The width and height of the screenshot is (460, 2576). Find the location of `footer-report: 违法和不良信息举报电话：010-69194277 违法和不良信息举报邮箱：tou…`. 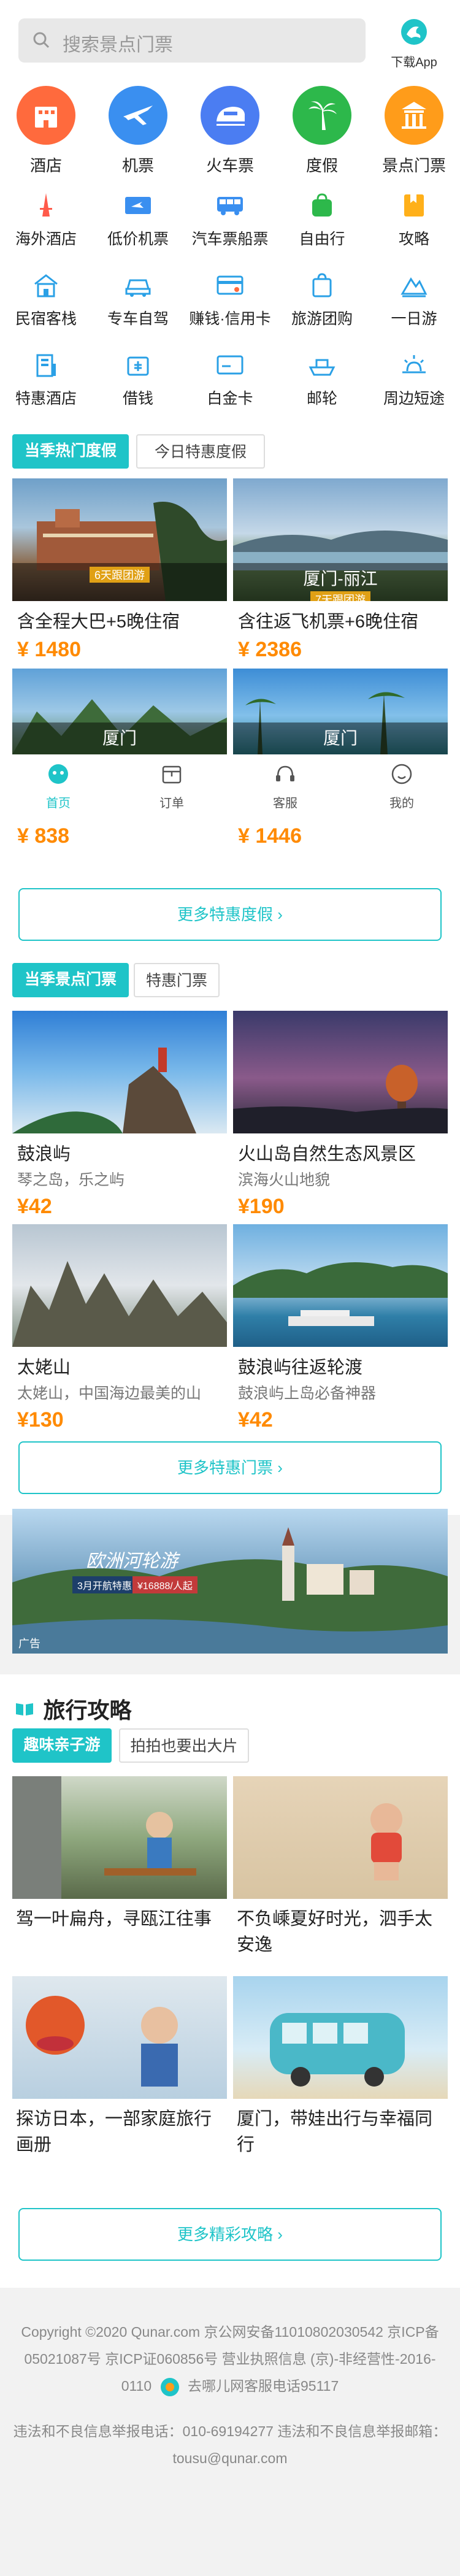

footer-report: 违法和不良信息举报电话：010-69194277 违法和不良信息举报邮箱：tou… is located at coordinates (230, 2444).